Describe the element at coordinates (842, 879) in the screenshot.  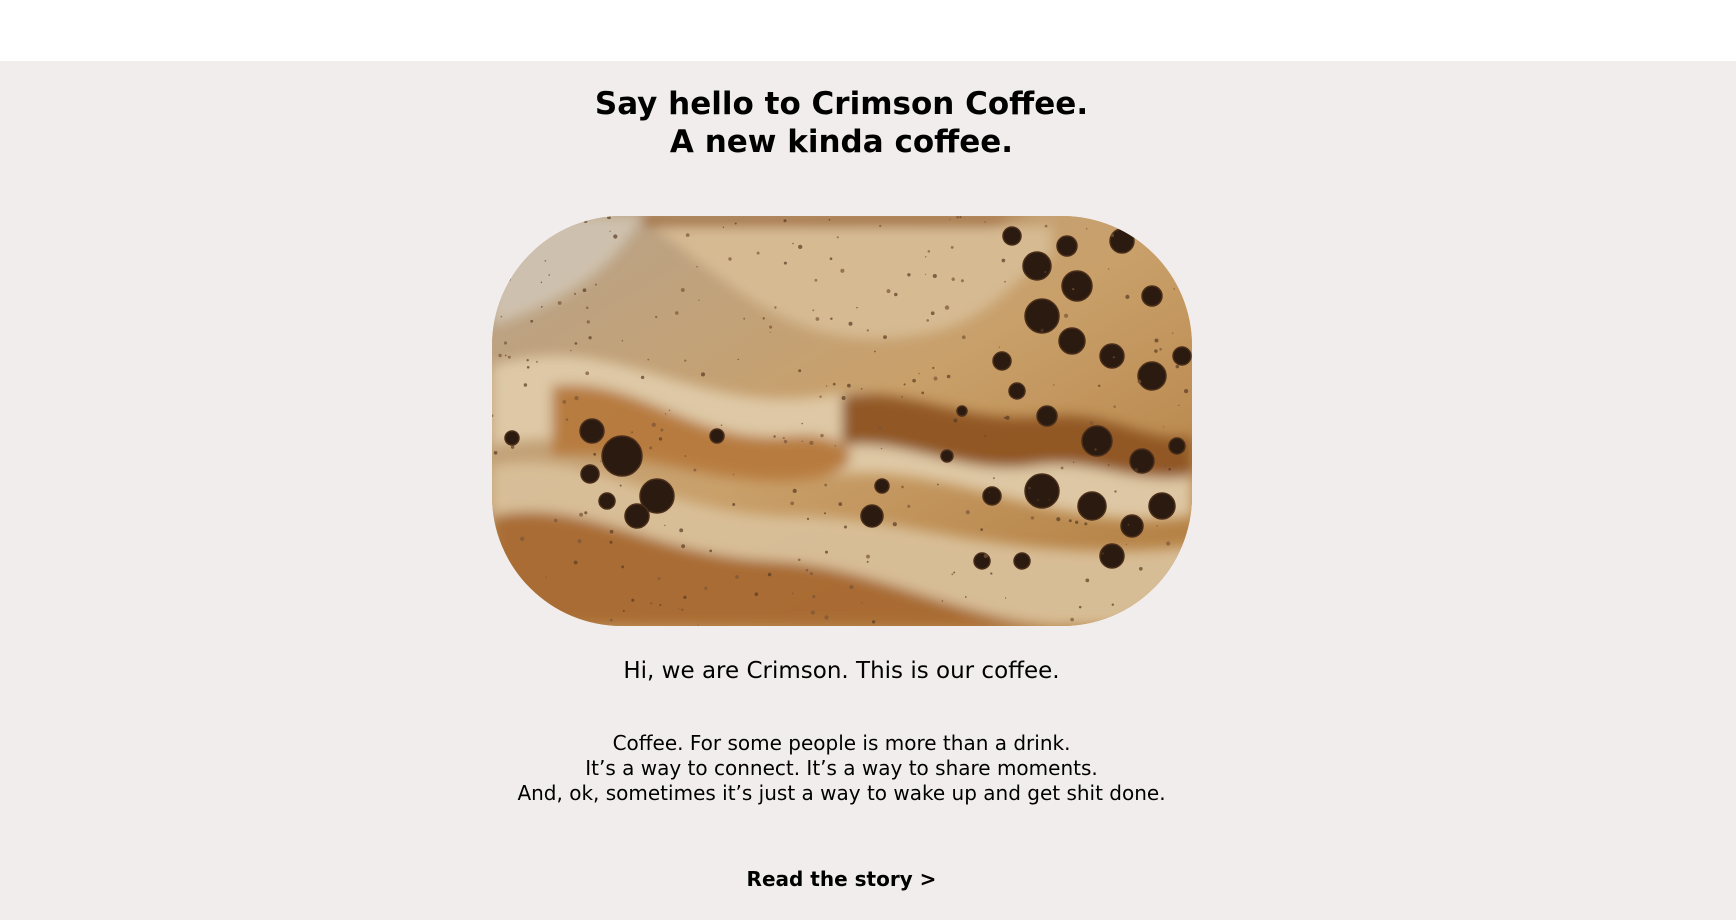
I see `read-the-story-link: Read the story >` at that location.